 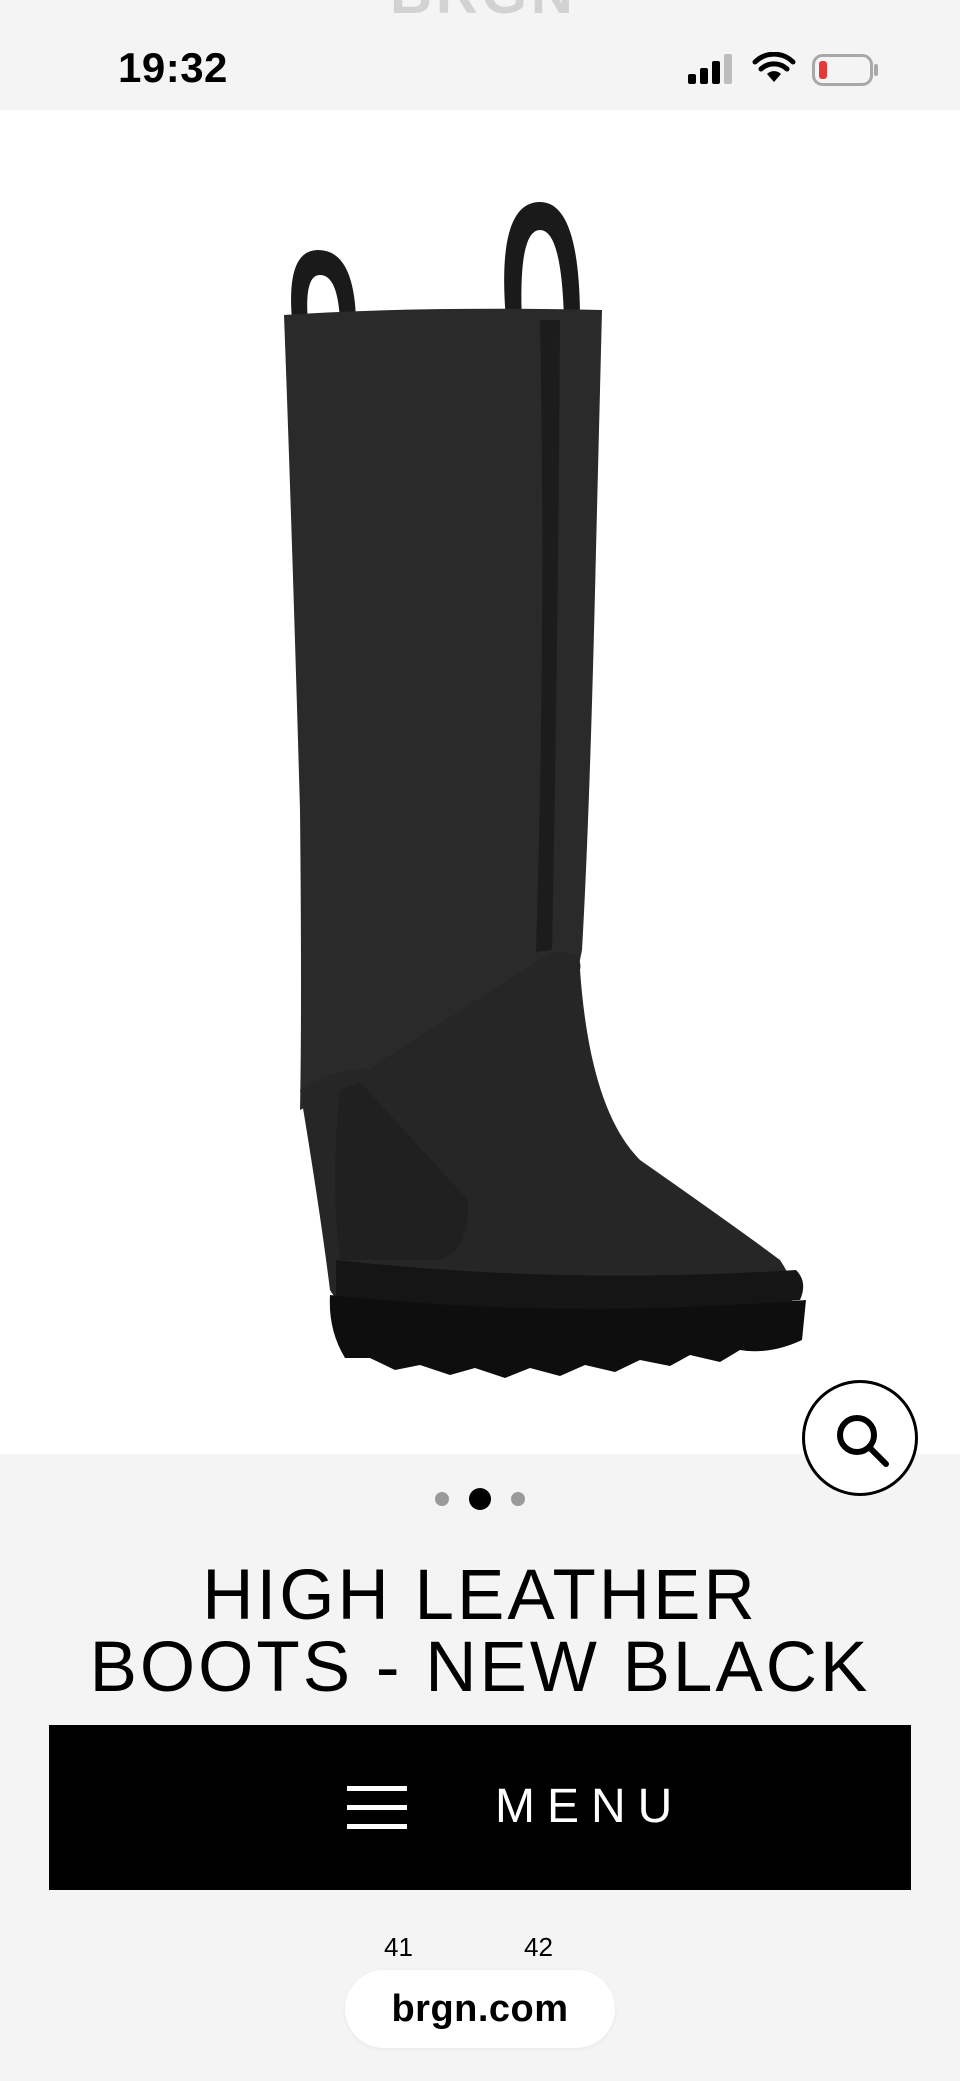 What do you see at coordinates (480, 55) in the screenshot?
I see `status-bar: BRGN 19:32` at bounding box center [480, 55].